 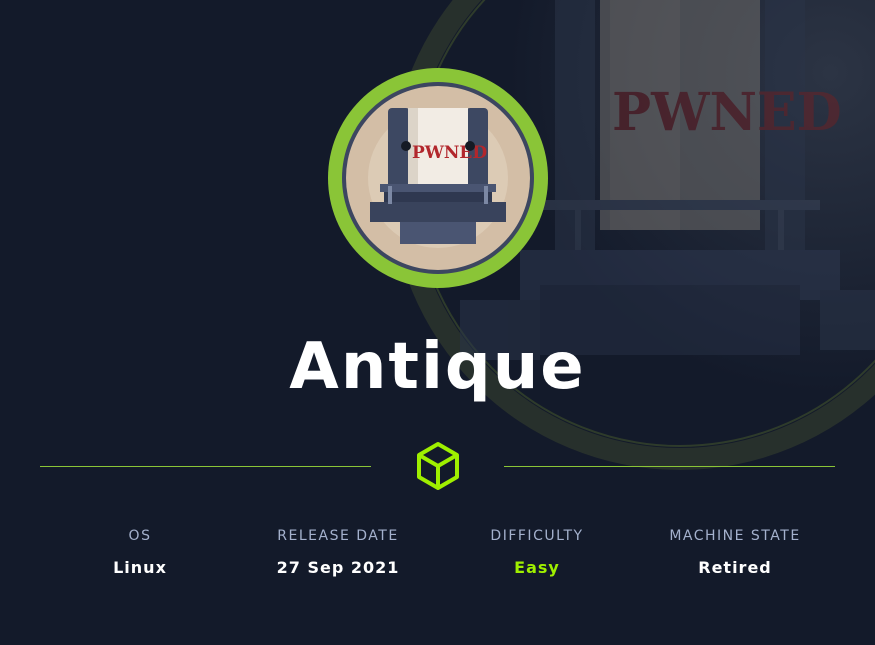 I want to click on avatar-pwned-text: PWNED, so click(x=449, y=153).